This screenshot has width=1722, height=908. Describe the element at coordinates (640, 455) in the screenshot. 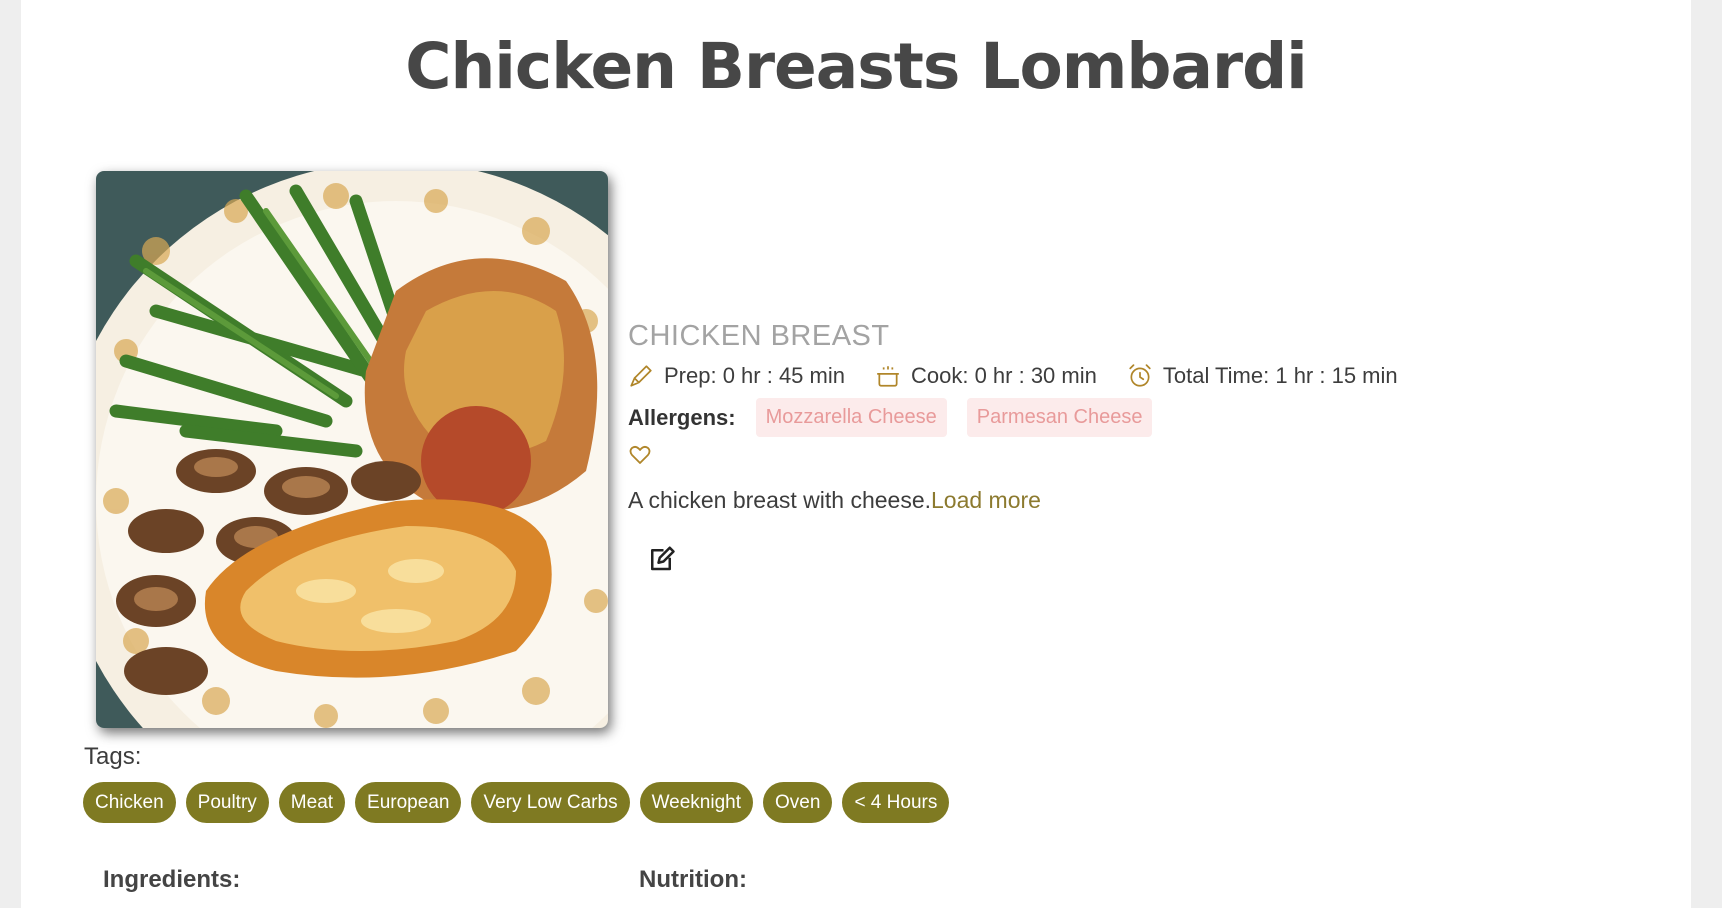

I see `heart-icon` at that location.